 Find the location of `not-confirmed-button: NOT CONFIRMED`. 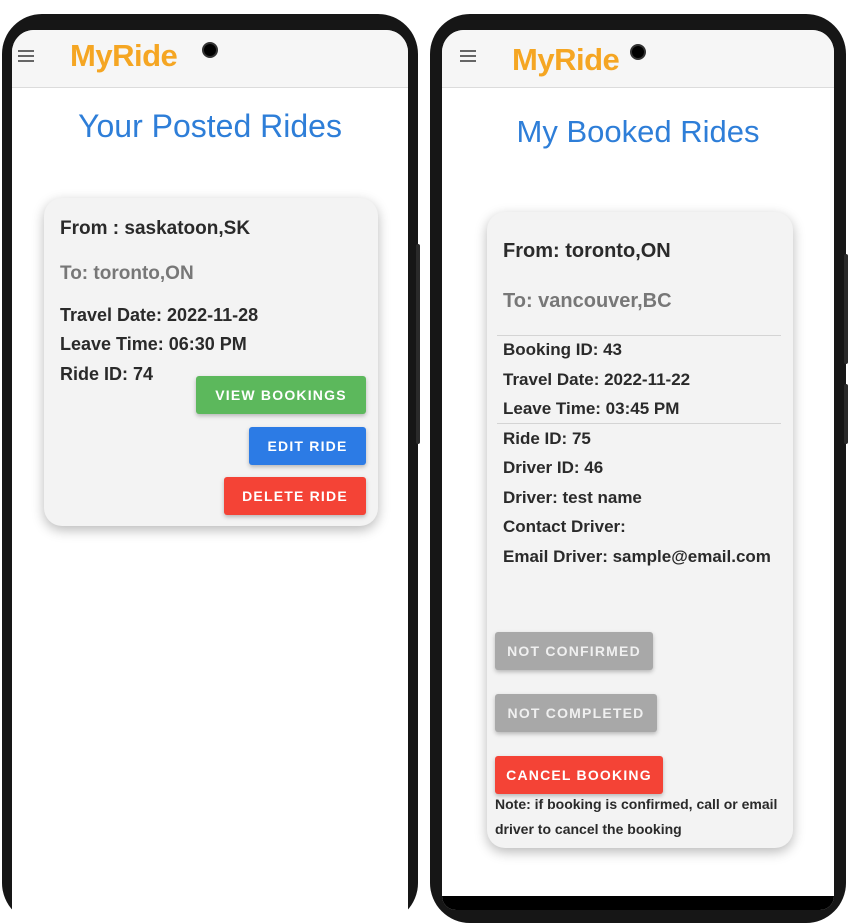

not-confirmed-button: NOT CONFIRMED is located at coordinates (574, 651).